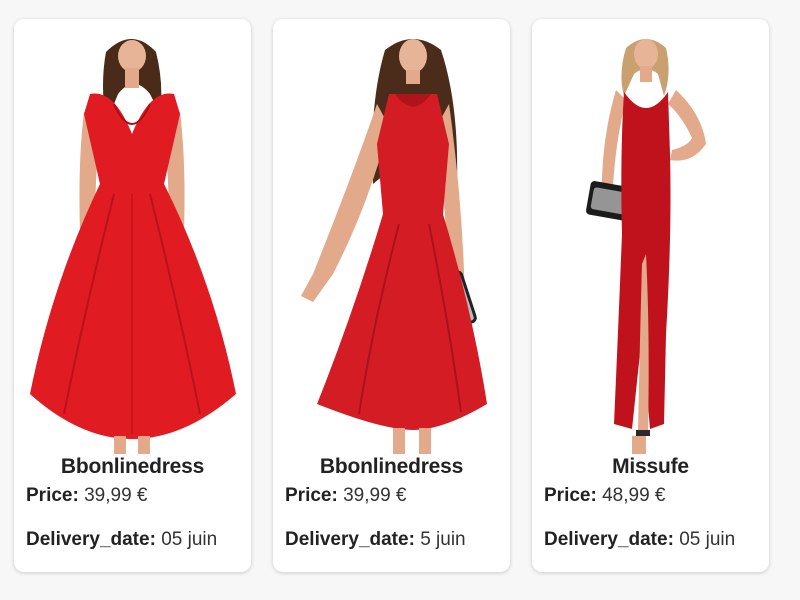 The image size is (800, 600). Describe the element at coordinates (443, 539) in the screenshot. I see `delivery-value: 5 juin` at that location.